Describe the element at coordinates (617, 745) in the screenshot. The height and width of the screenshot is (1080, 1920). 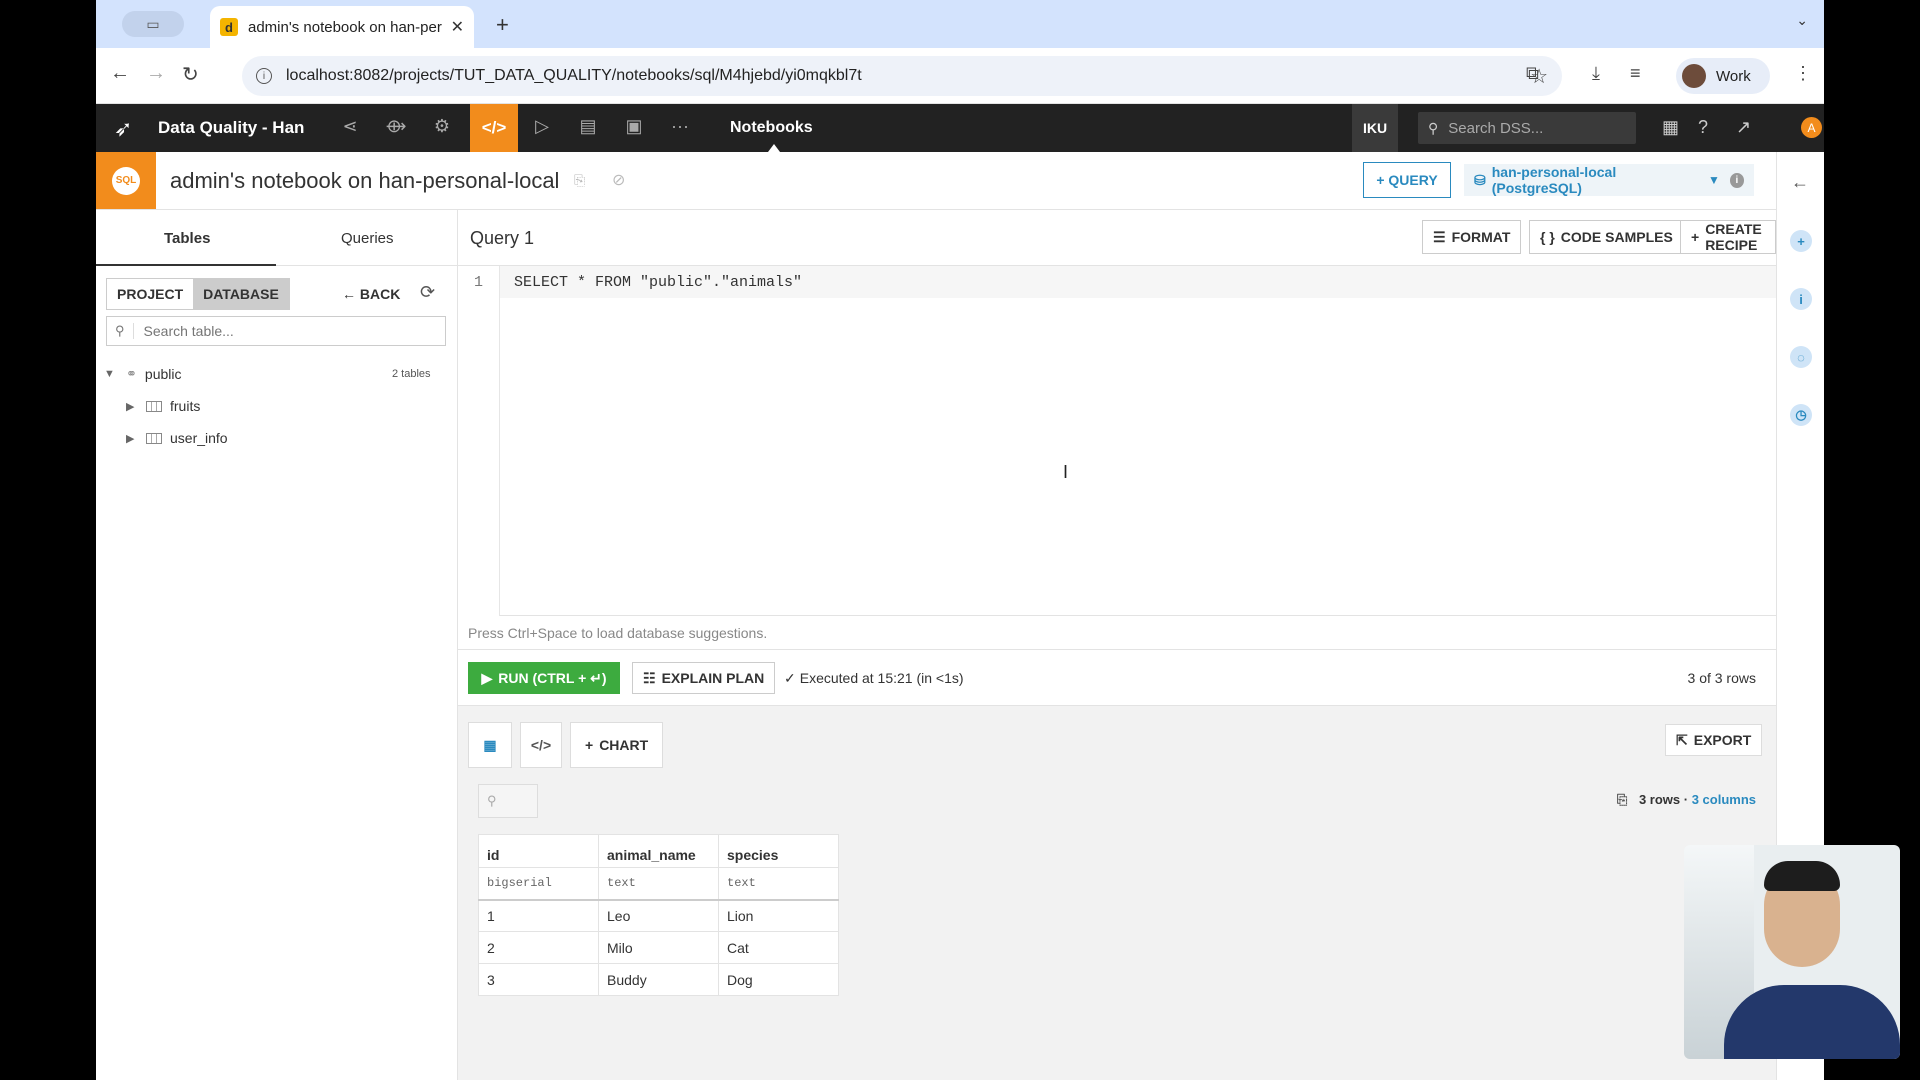
I see `add-chart-button: + CHART` at that location.